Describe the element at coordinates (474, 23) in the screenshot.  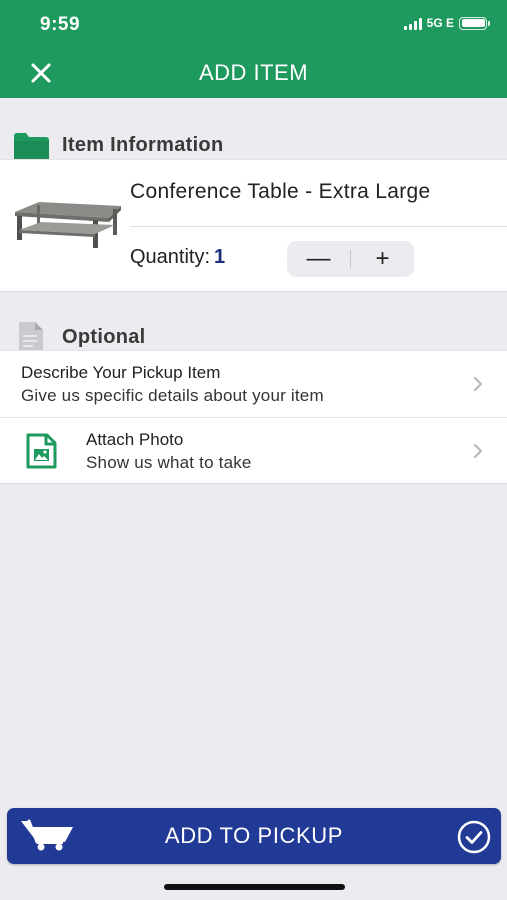
I see `battery-icon` at that location.